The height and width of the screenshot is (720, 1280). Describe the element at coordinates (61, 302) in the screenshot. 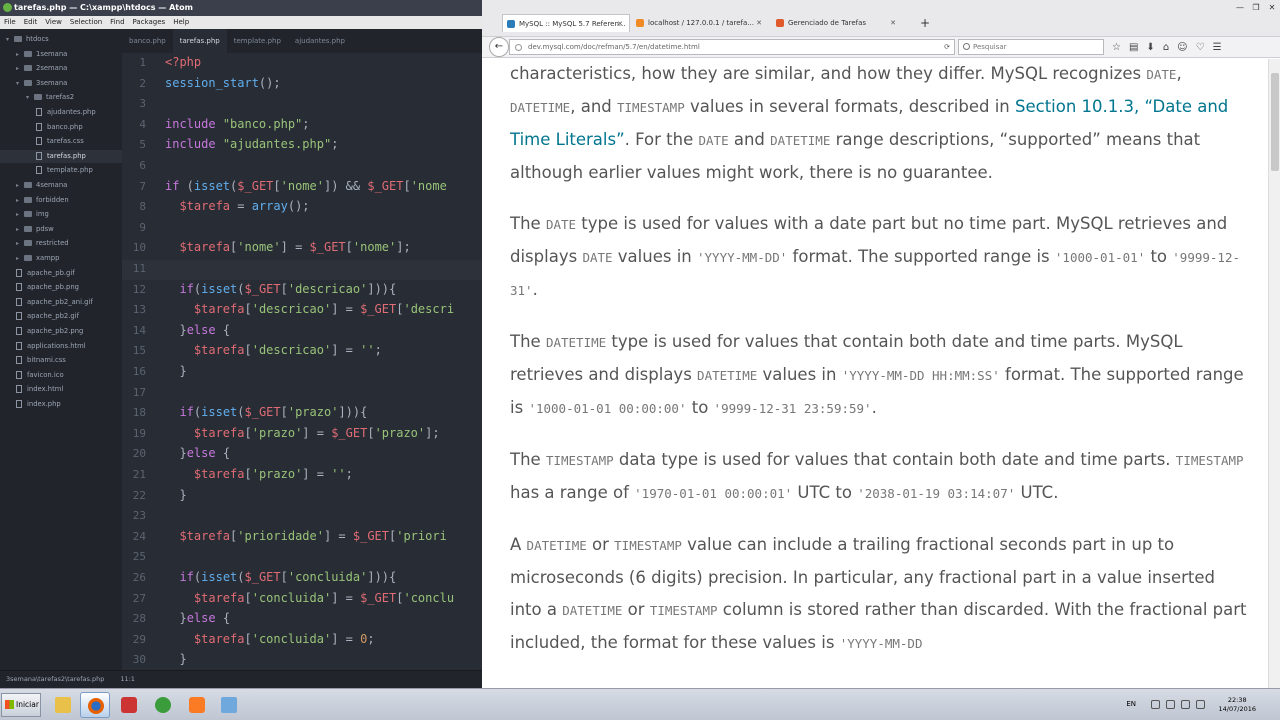

I see `tree-item: apache_pb2_ani.gif` at that location.